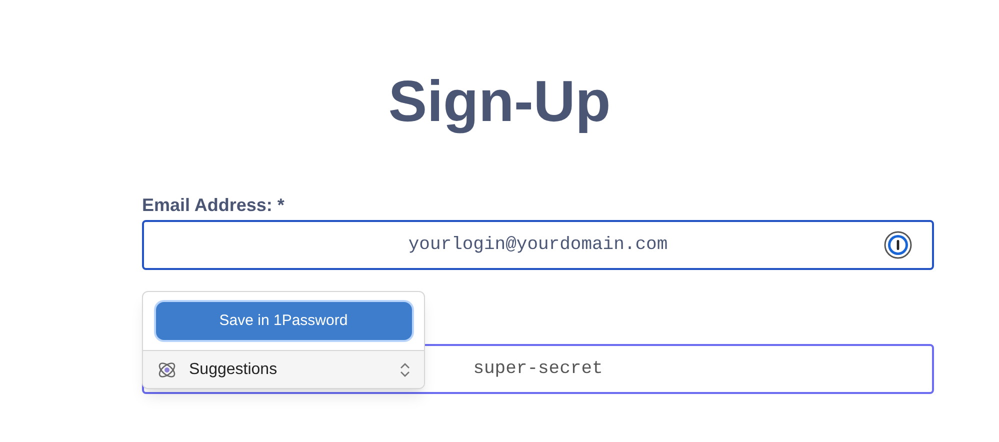 This screenshot has width=999, height=442. What do you see at coordinates (167, 370) in the screenshot?
I see `orbit-icon` at bounding box center [167, 370].